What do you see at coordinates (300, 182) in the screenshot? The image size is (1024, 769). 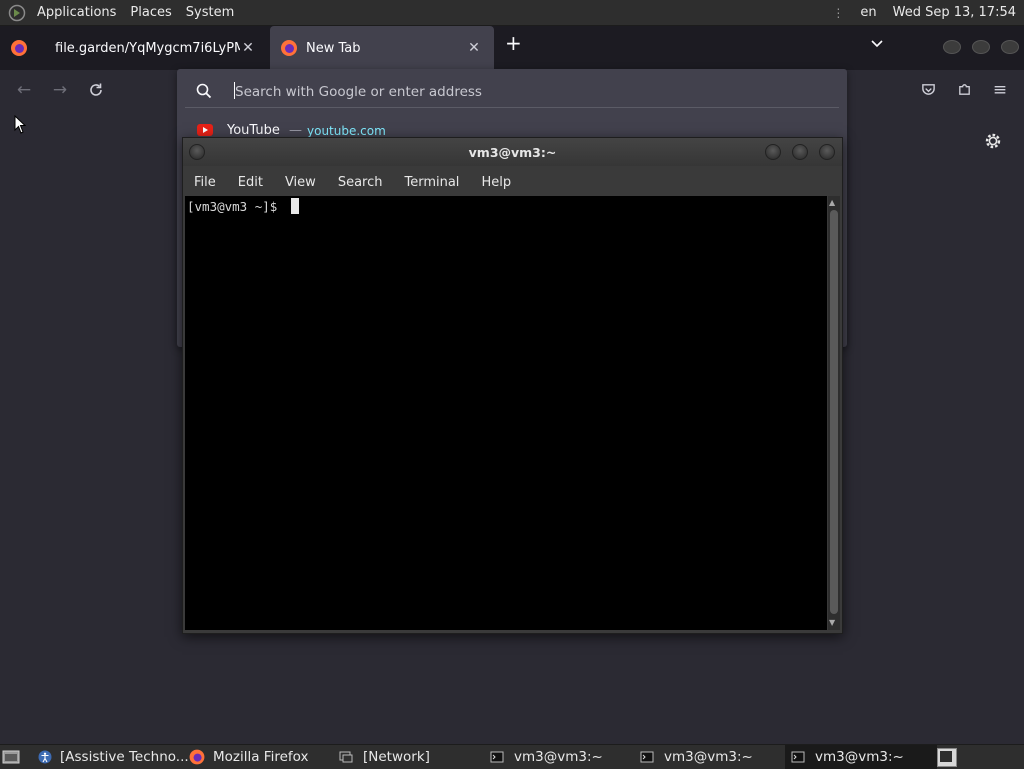 I see `menu-view: View` at bounding box center [300, 182].